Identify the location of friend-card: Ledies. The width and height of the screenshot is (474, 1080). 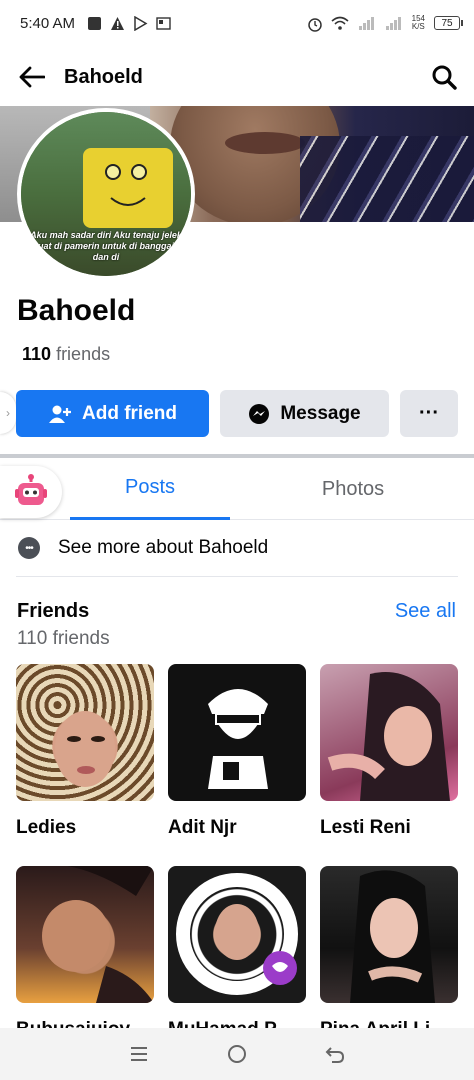
(85, 751).